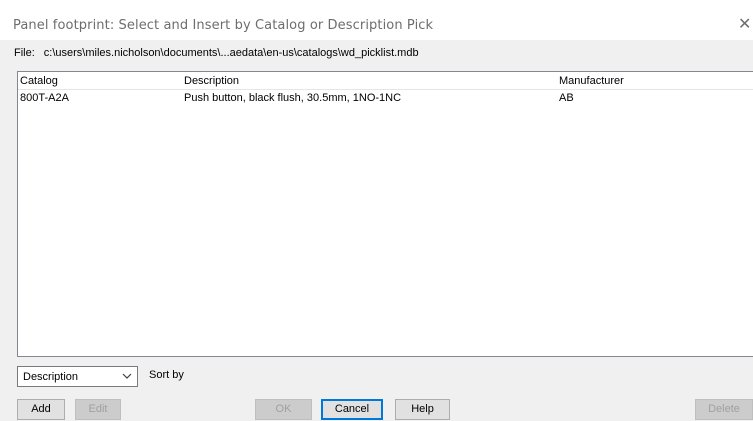  What do you see at coordinates (422, 409) in the screenshot?
I see `help-button: Help` at bounding box center [422, 409].